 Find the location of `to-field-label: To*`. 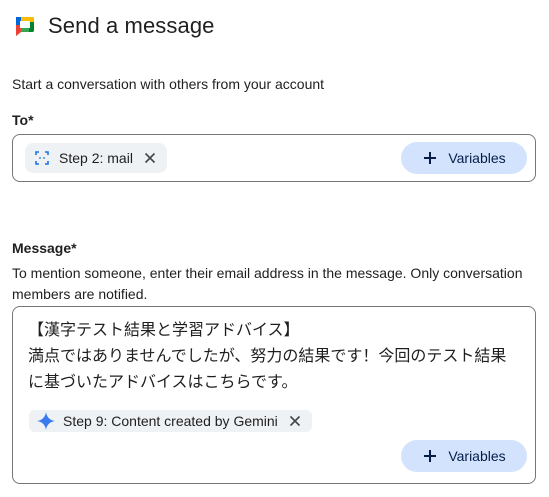

to-field-label: To* is located at coordinates (23, 120).